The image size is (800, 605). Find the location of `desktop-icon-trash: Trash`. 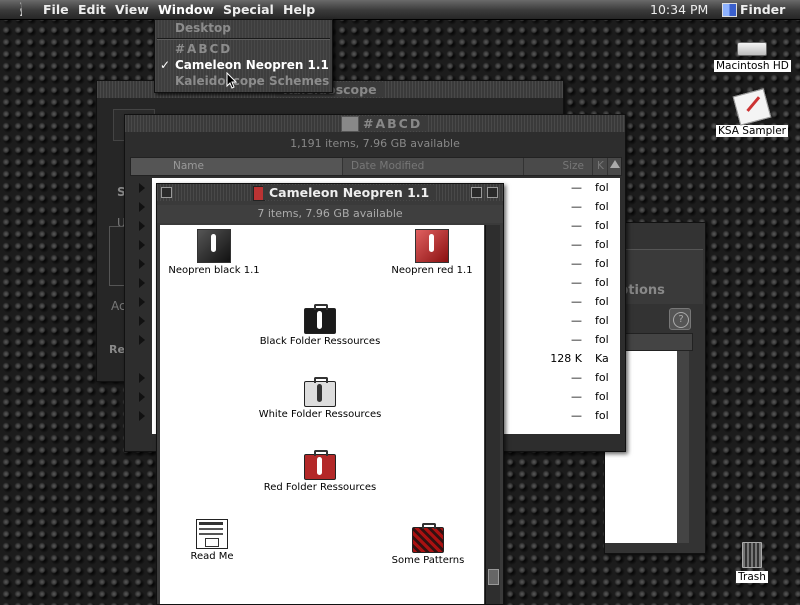

desktop-icon-trash: Trash is located at coordinates (752, 562).